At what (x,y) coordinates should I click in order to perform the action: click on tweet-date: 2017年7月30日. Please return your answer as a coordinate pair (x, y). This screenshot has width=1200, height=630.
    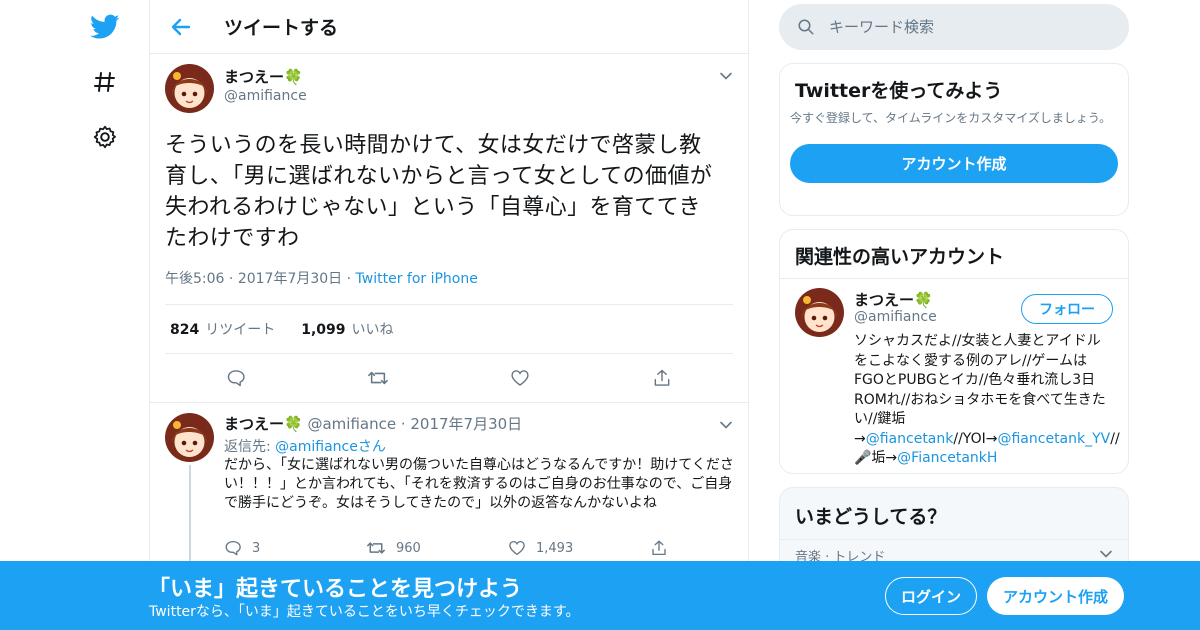
    Looking at the image, I should click on (290, 279).